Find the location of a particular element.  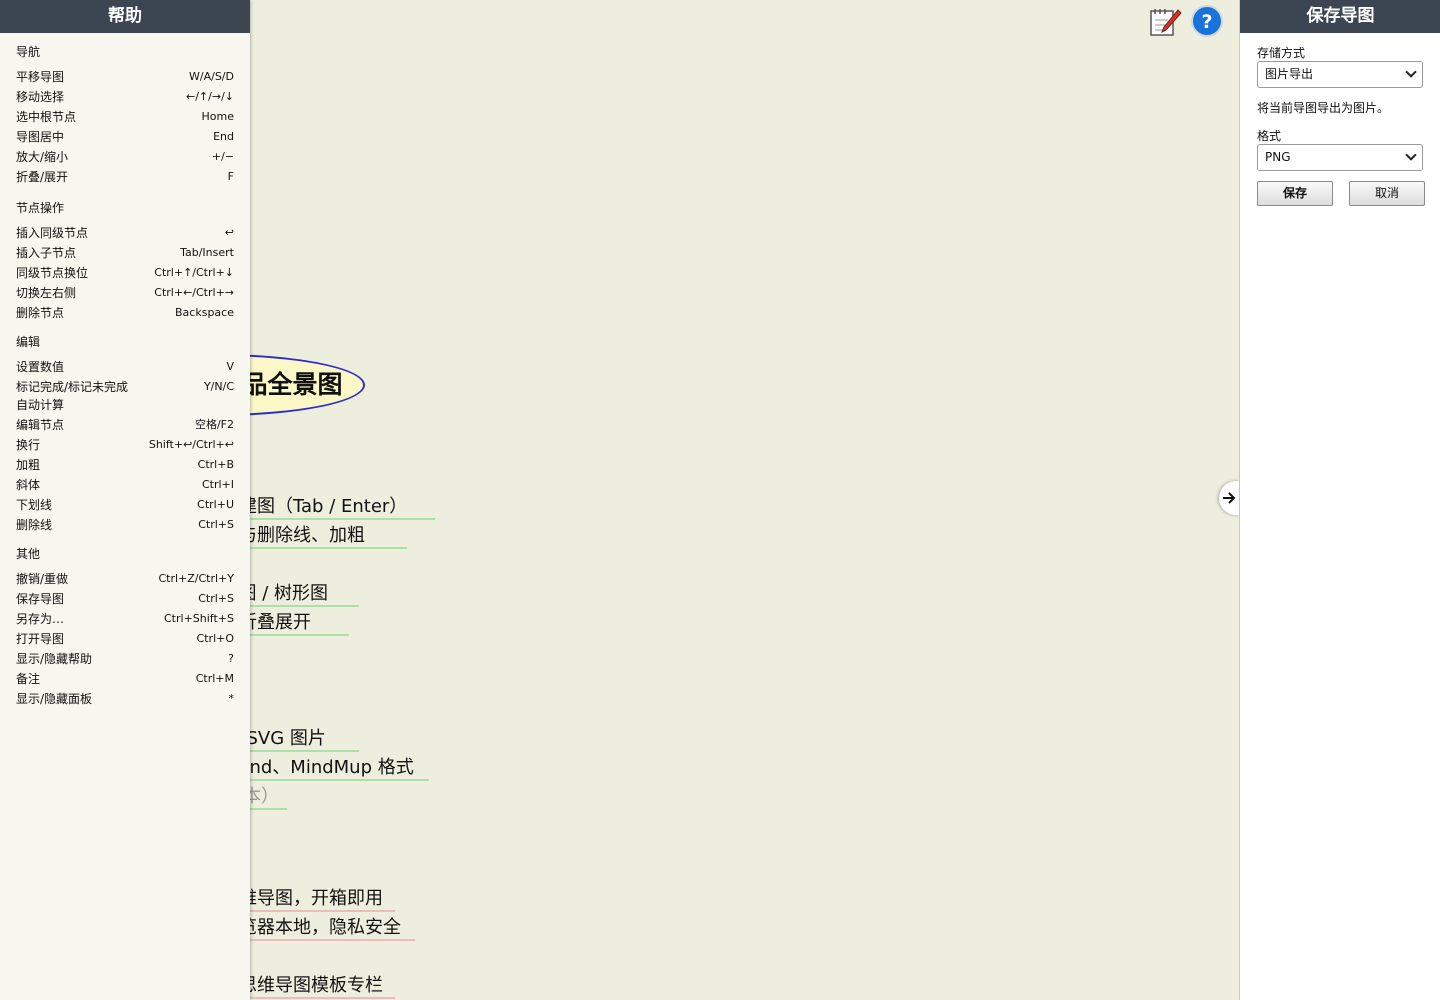

help-row: 导图居中 End is located at coordinates (125, 137).